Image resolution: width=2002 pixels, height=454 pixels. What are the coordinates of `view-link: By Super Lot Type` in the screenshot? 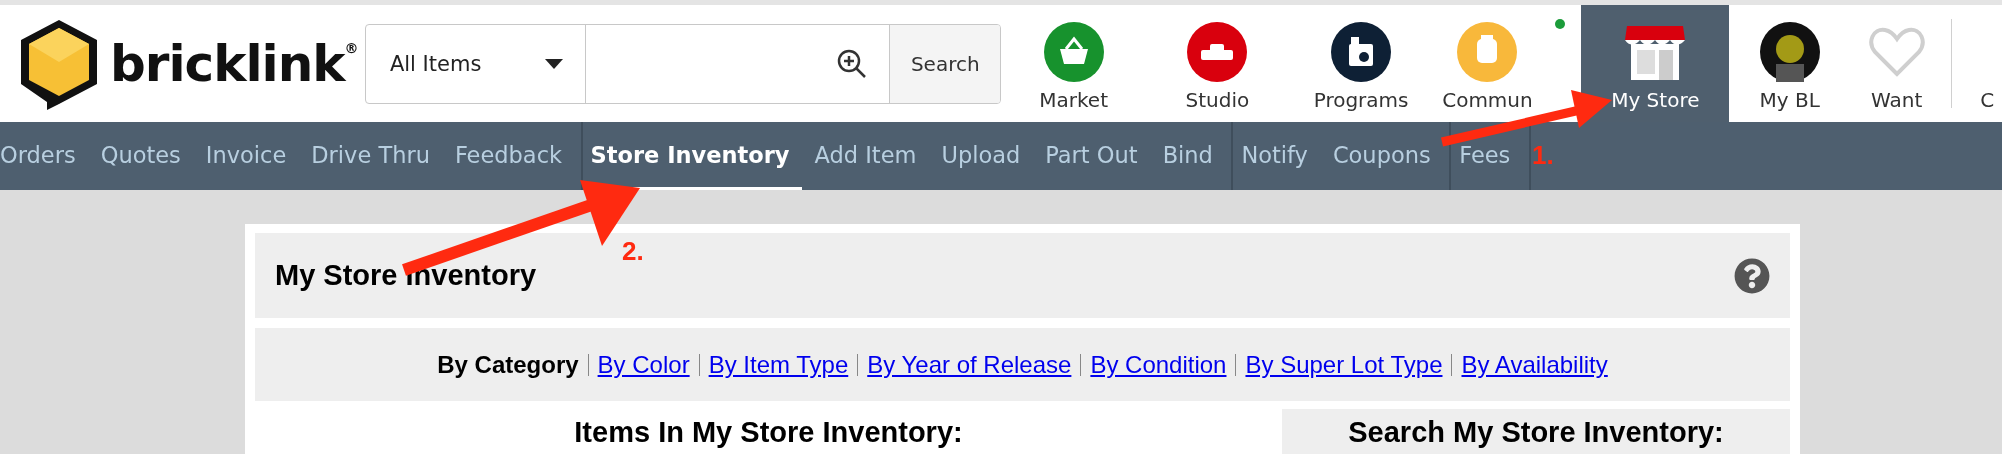 It's located at (1344, 364).